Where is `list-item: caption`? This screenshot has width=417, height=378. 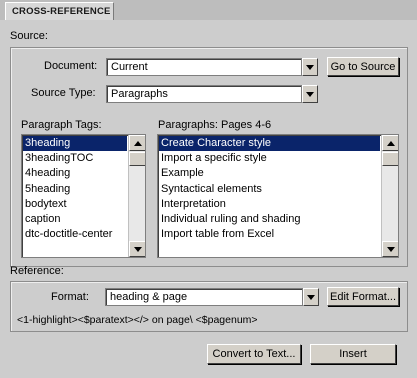
list-item: caption is located at coordinates (75, 219).